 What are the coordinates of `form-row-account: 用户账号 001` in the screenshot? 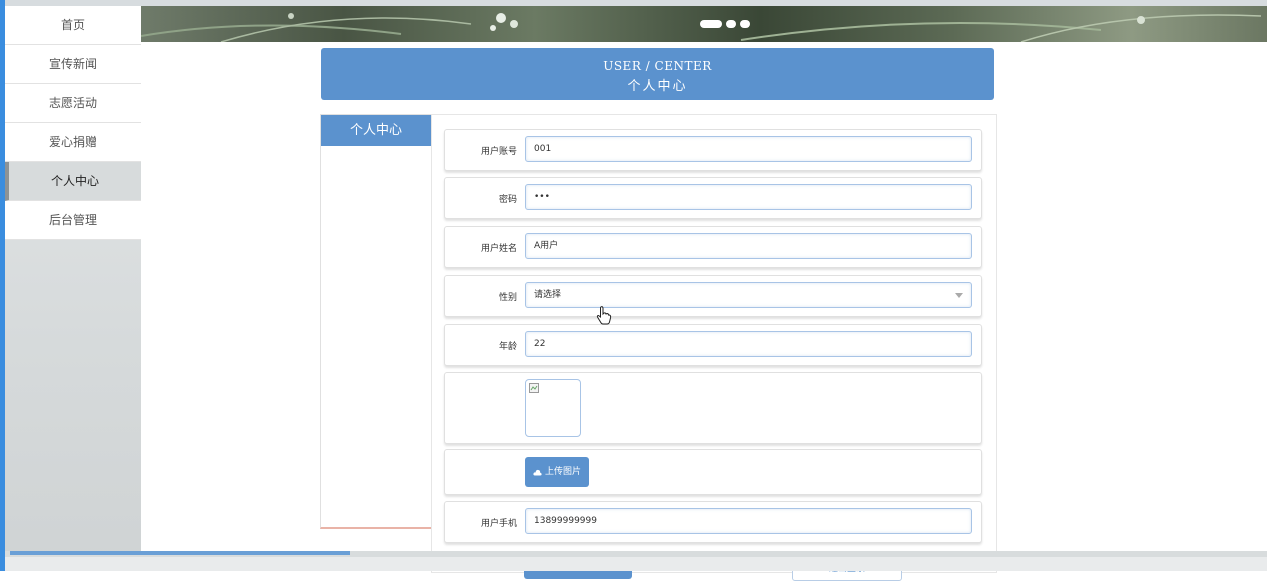 It's located at (713, 150).